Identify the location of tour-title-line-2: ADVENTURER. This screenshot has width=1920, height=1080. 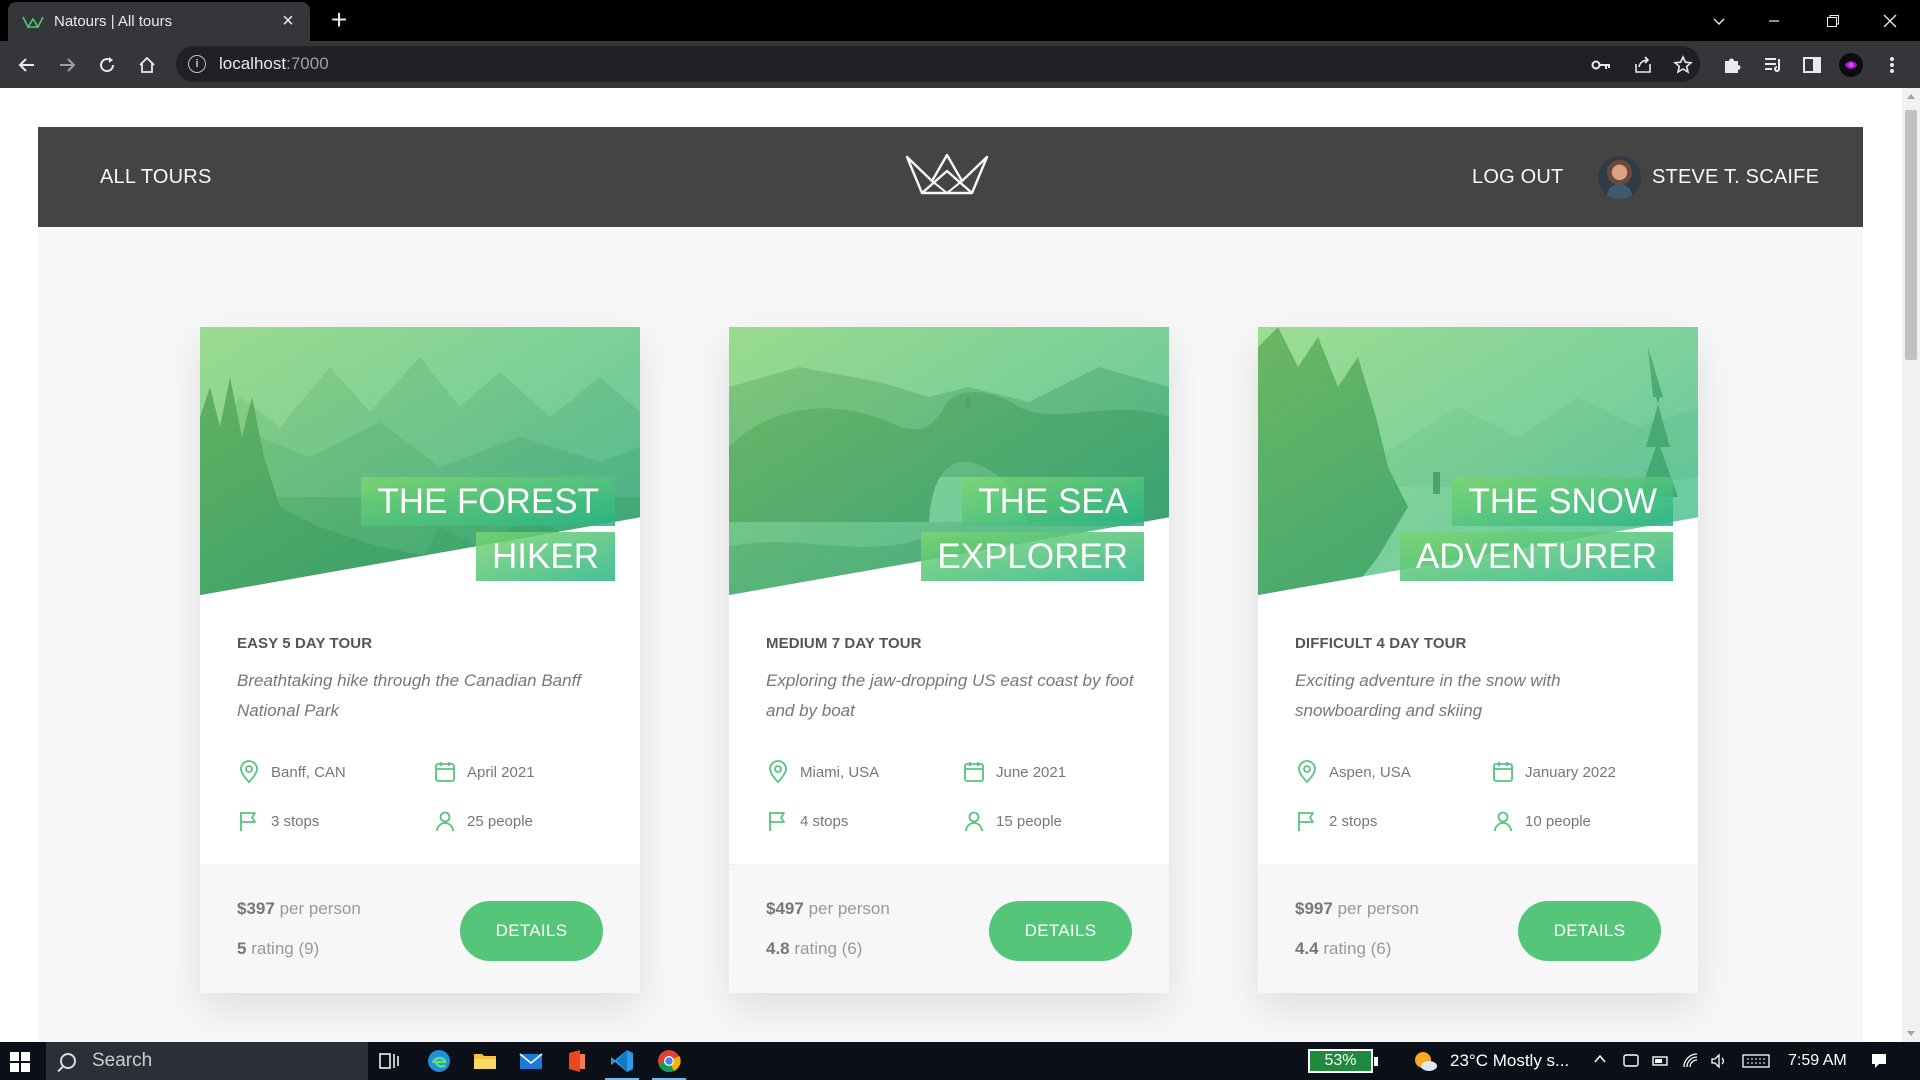
(1536, 556).